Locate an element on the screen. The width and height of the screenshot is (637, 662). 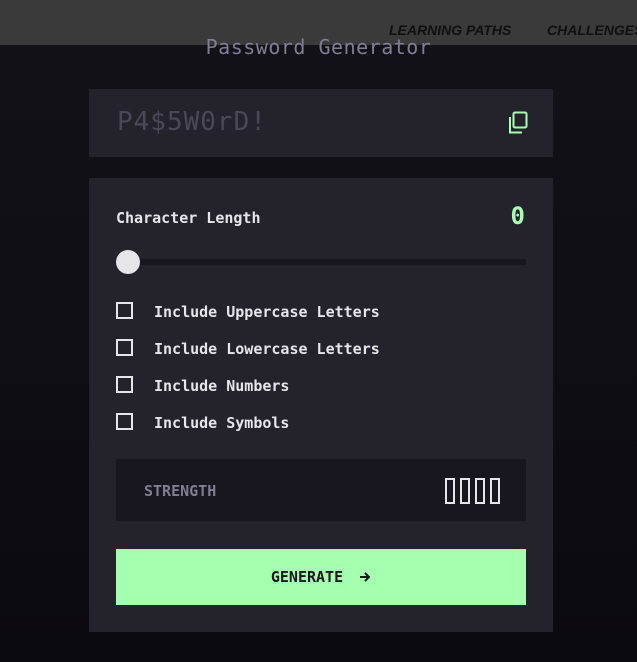
length-slider is located at coordinates (321, 262).